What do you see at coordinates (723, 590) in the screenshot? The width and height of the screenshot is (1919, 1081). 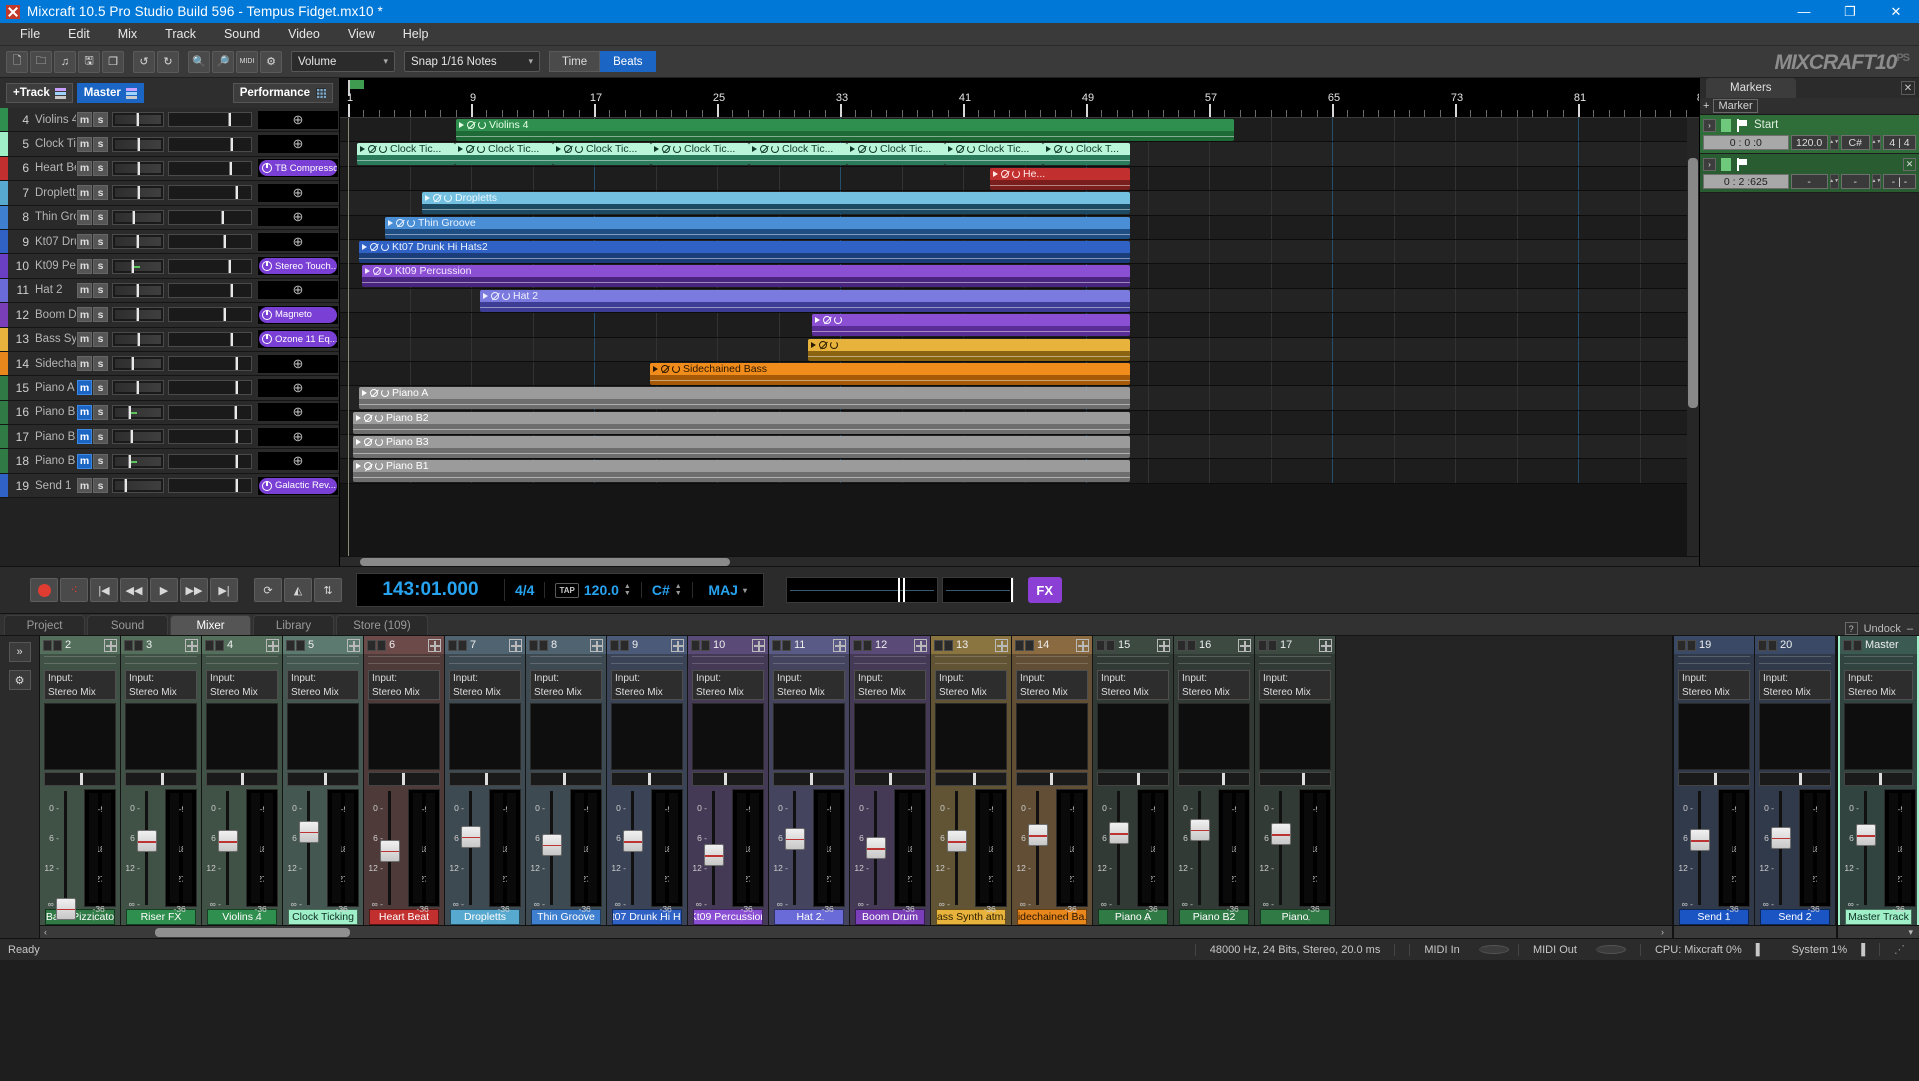 I see `scale-value: MAJ` at bounding box center [723, 590].